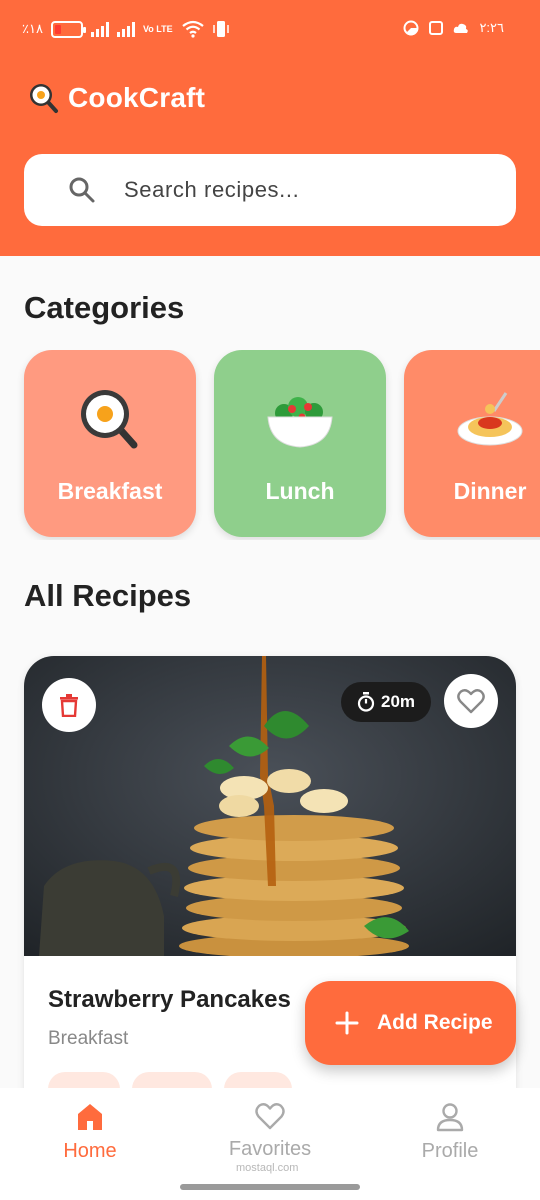 This screenshot has height=1200, width=540. What do you see at coordinates (192, 29) in the screenshot?
I see `wifi-icon` at bounding box center [192, 29].